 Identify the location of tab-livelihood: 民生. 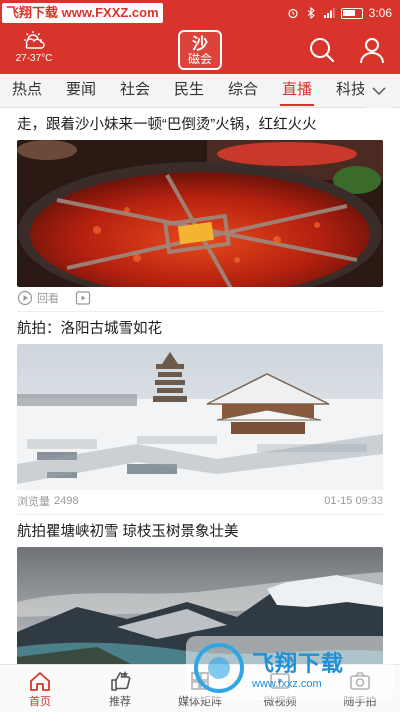
(189, 91).